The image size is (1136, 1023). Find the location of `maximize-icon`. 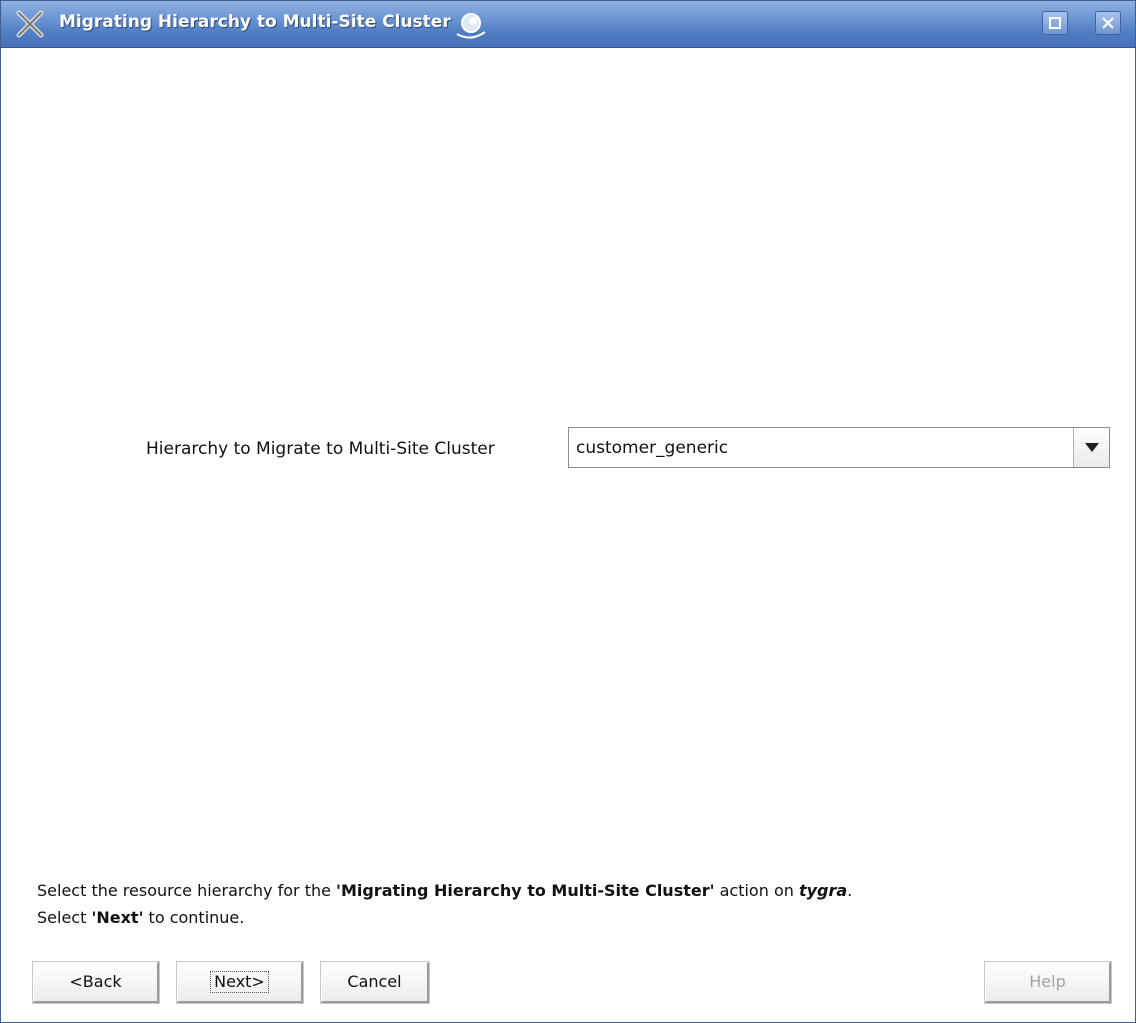

maximize-icon is located at coordinates (1055, 23).